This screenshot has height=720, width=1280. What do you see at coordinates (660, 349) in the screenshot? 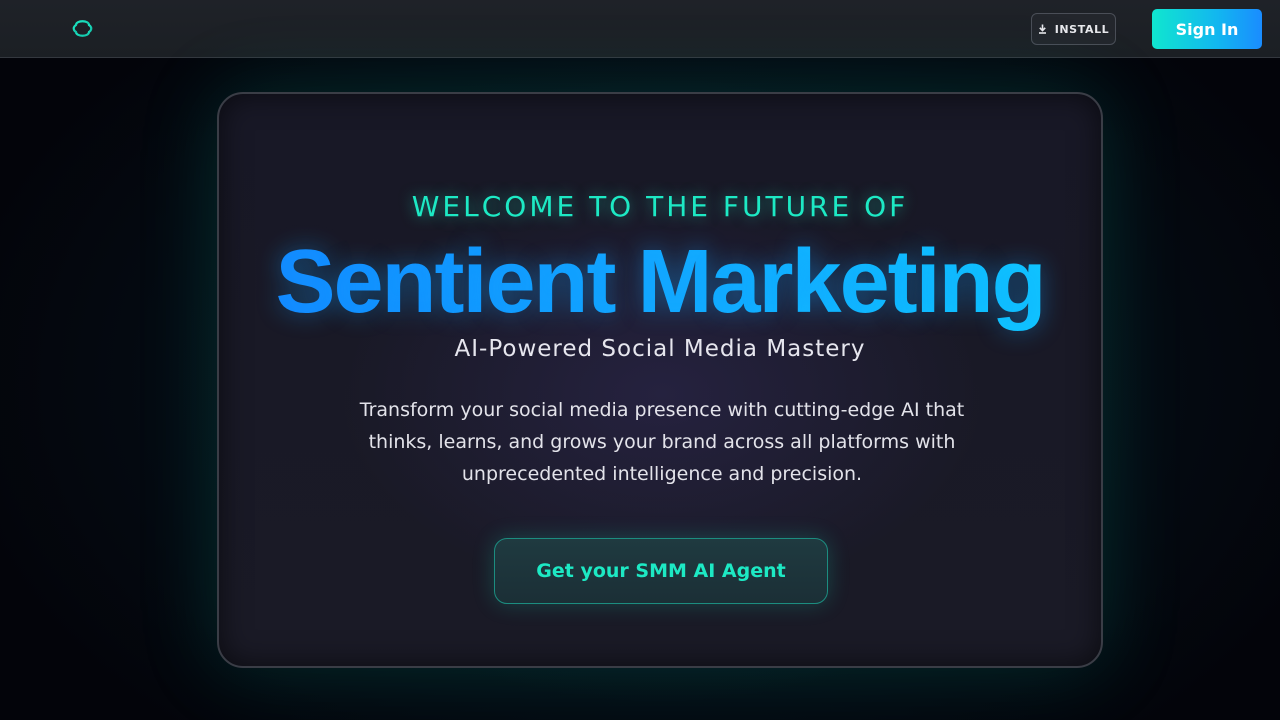
I see `hero-subhead: AI-Powered Social Media Mastery` at bounding box center [660, 349].